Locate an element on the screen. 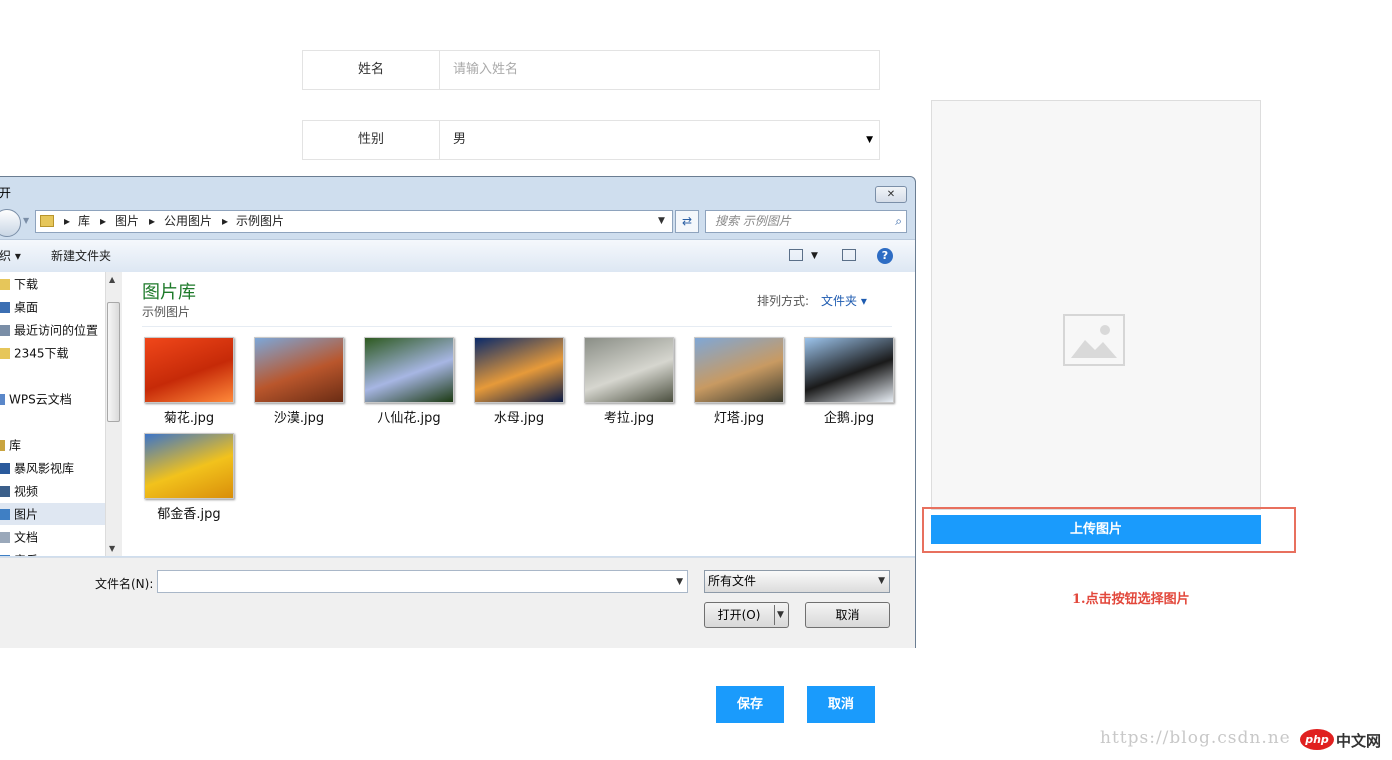  filename-input: ▼ is located at coordinates (422, 581).